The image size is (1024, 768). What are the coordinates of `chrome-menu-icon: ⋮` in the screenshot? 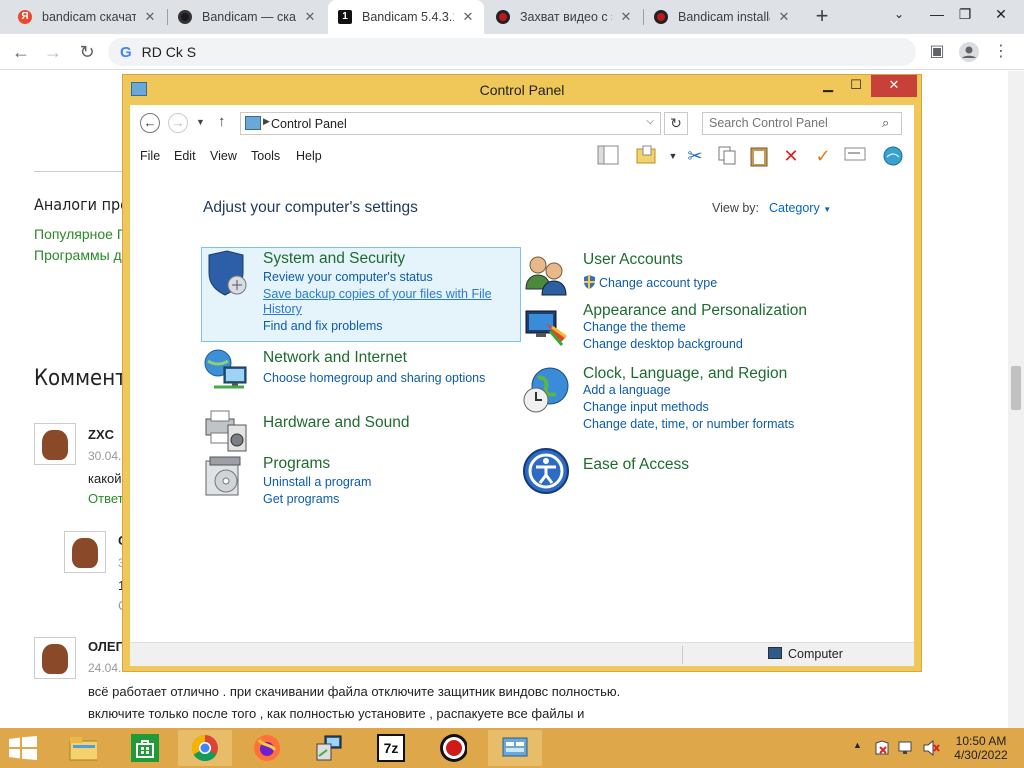 It's located at (1001, 52).